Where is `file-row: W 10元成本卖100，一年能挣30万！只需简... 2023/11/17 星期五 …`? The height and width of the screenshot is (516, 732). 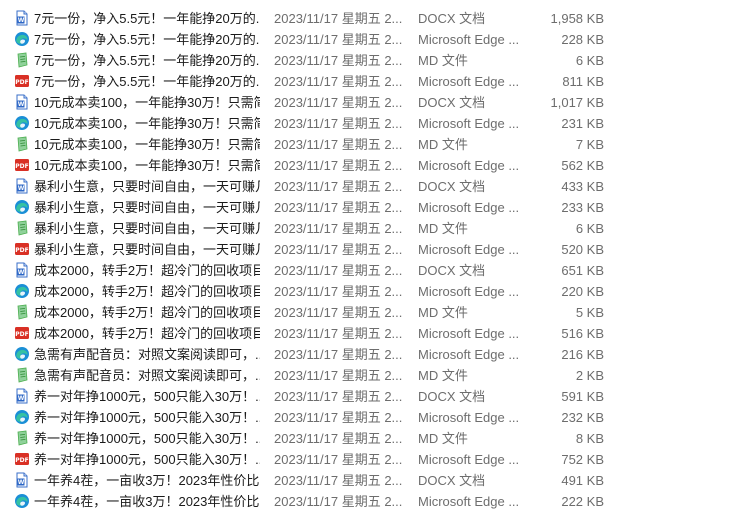 file-row: W 10元成本卖100，一年能挣30万！只需简... 2023/11/17 星期五 … is located at coordinates (366, 102).